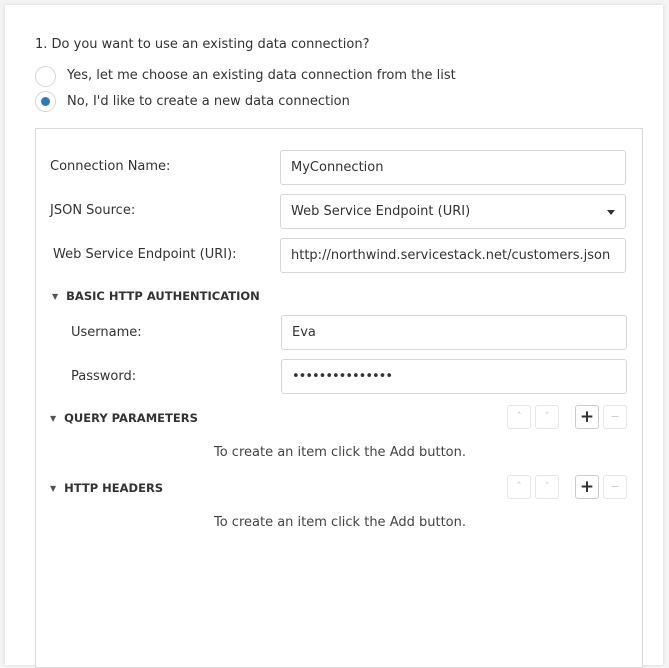 This screenshot has height=668, width=669. I want to click on username-label: Username:, so click(106, 332).